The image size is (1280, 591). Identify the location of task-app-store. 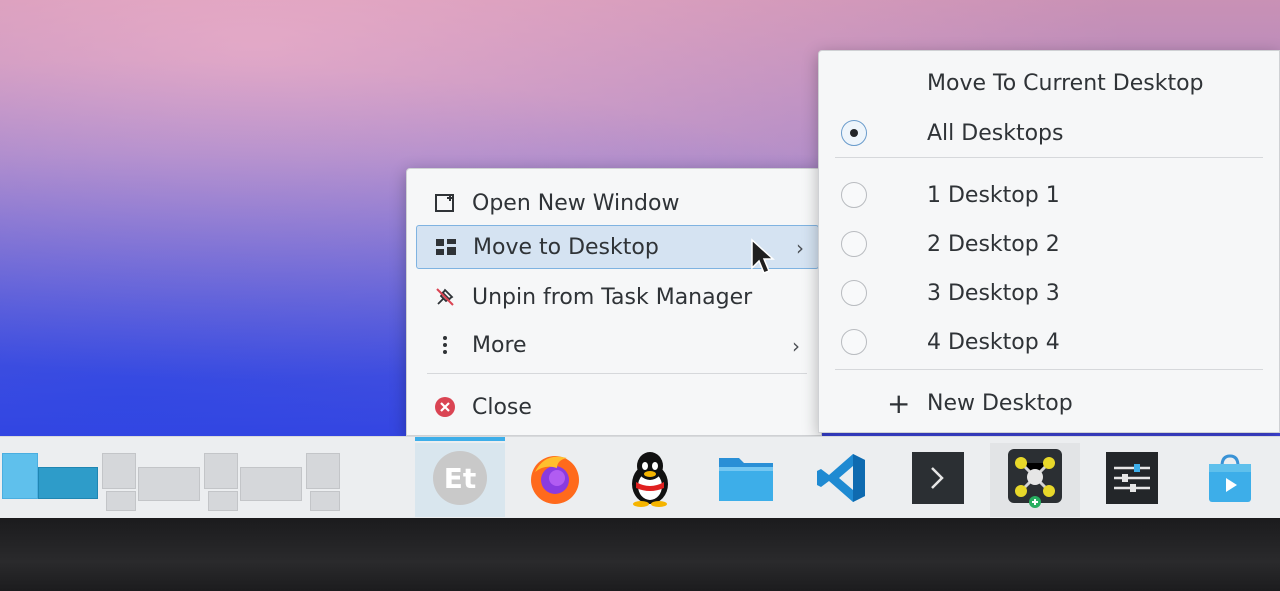
(1230, 480).